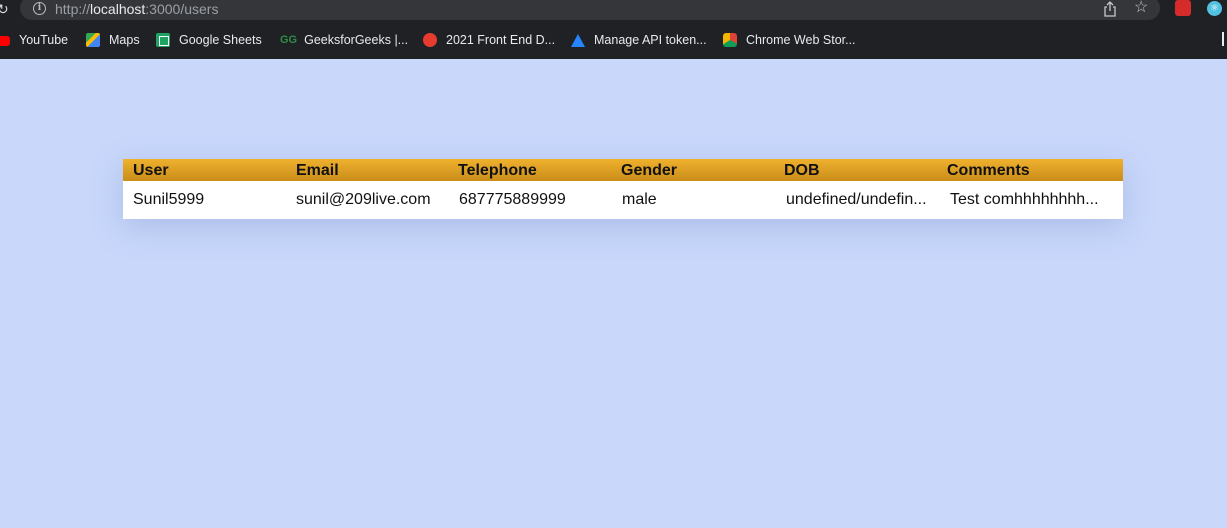 The image size is (1227, 528). I want to click on chrome-web-store-icon, so click(730, 40).